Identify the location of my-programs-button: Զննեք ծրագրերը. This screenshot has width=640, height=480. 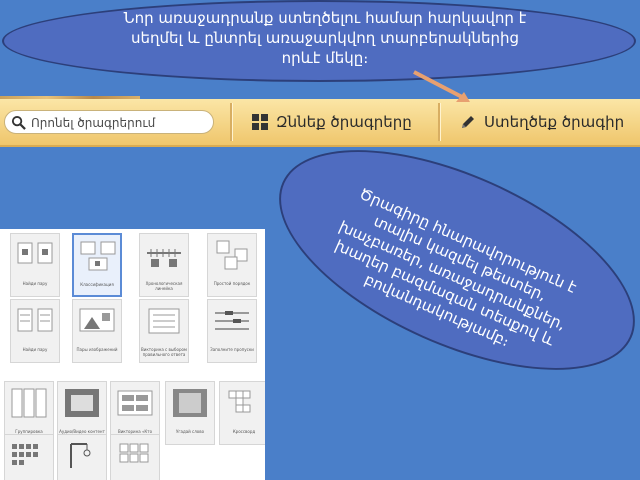
(332, 122).